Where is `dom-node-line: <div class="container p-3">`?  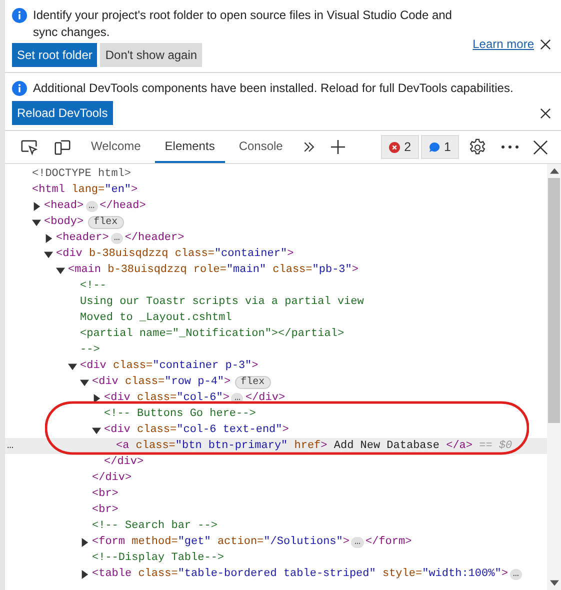 dom-node-line: <div class="container p-3"> is located at coordinates (169, 366).